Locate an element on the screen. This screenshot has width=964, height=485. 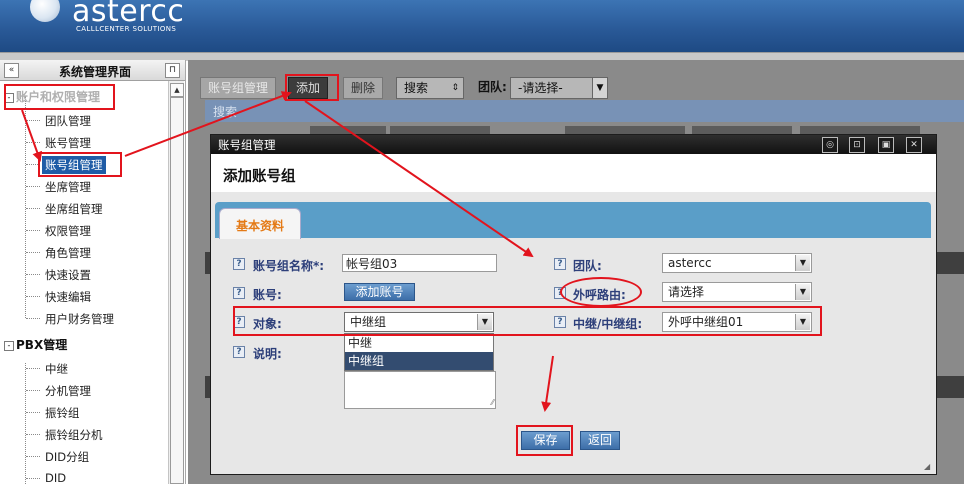
route-select-value: 请选择 is located at coordinates (686, 292).